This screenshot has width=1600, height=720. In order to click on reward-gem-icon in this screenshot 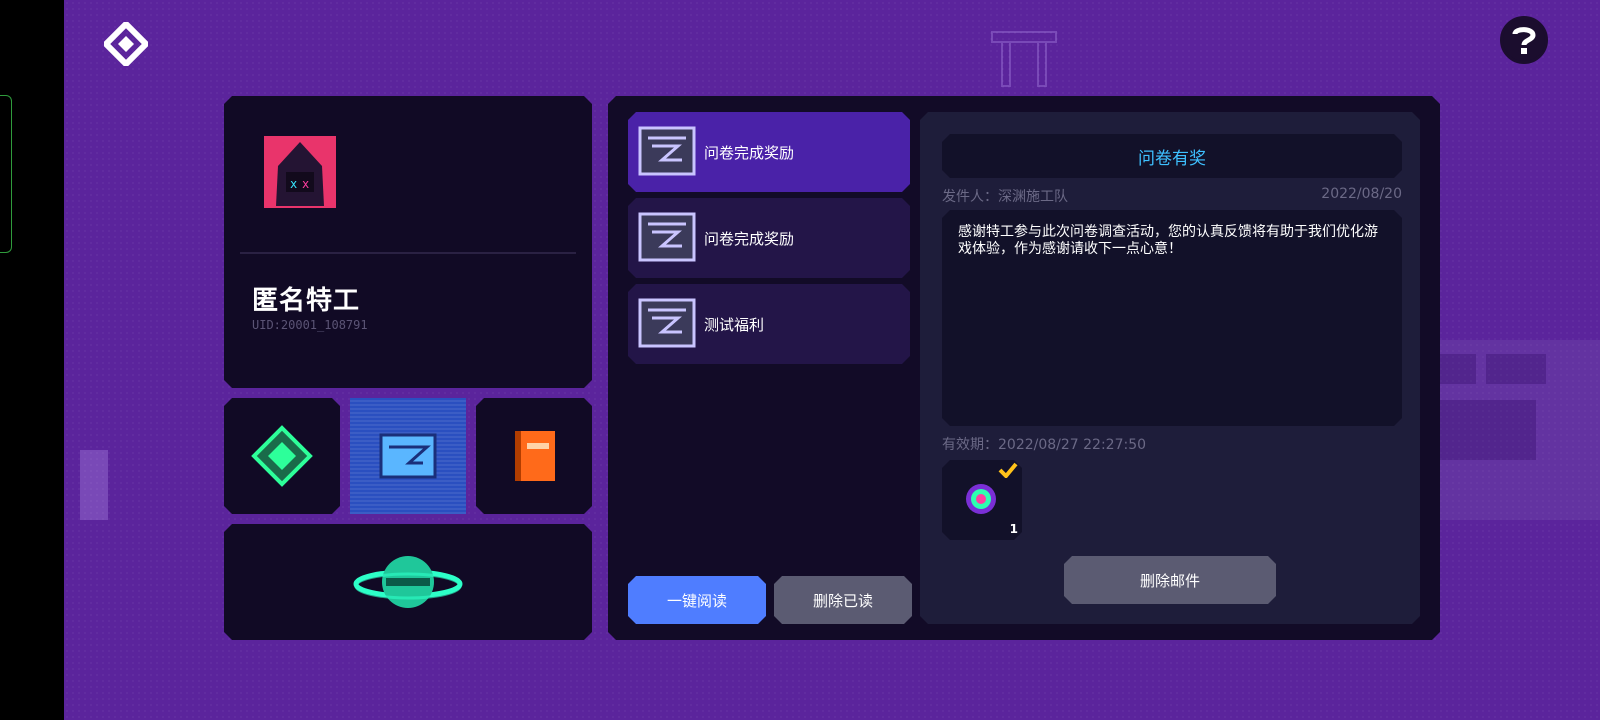, I will do `click(981, 499)`.